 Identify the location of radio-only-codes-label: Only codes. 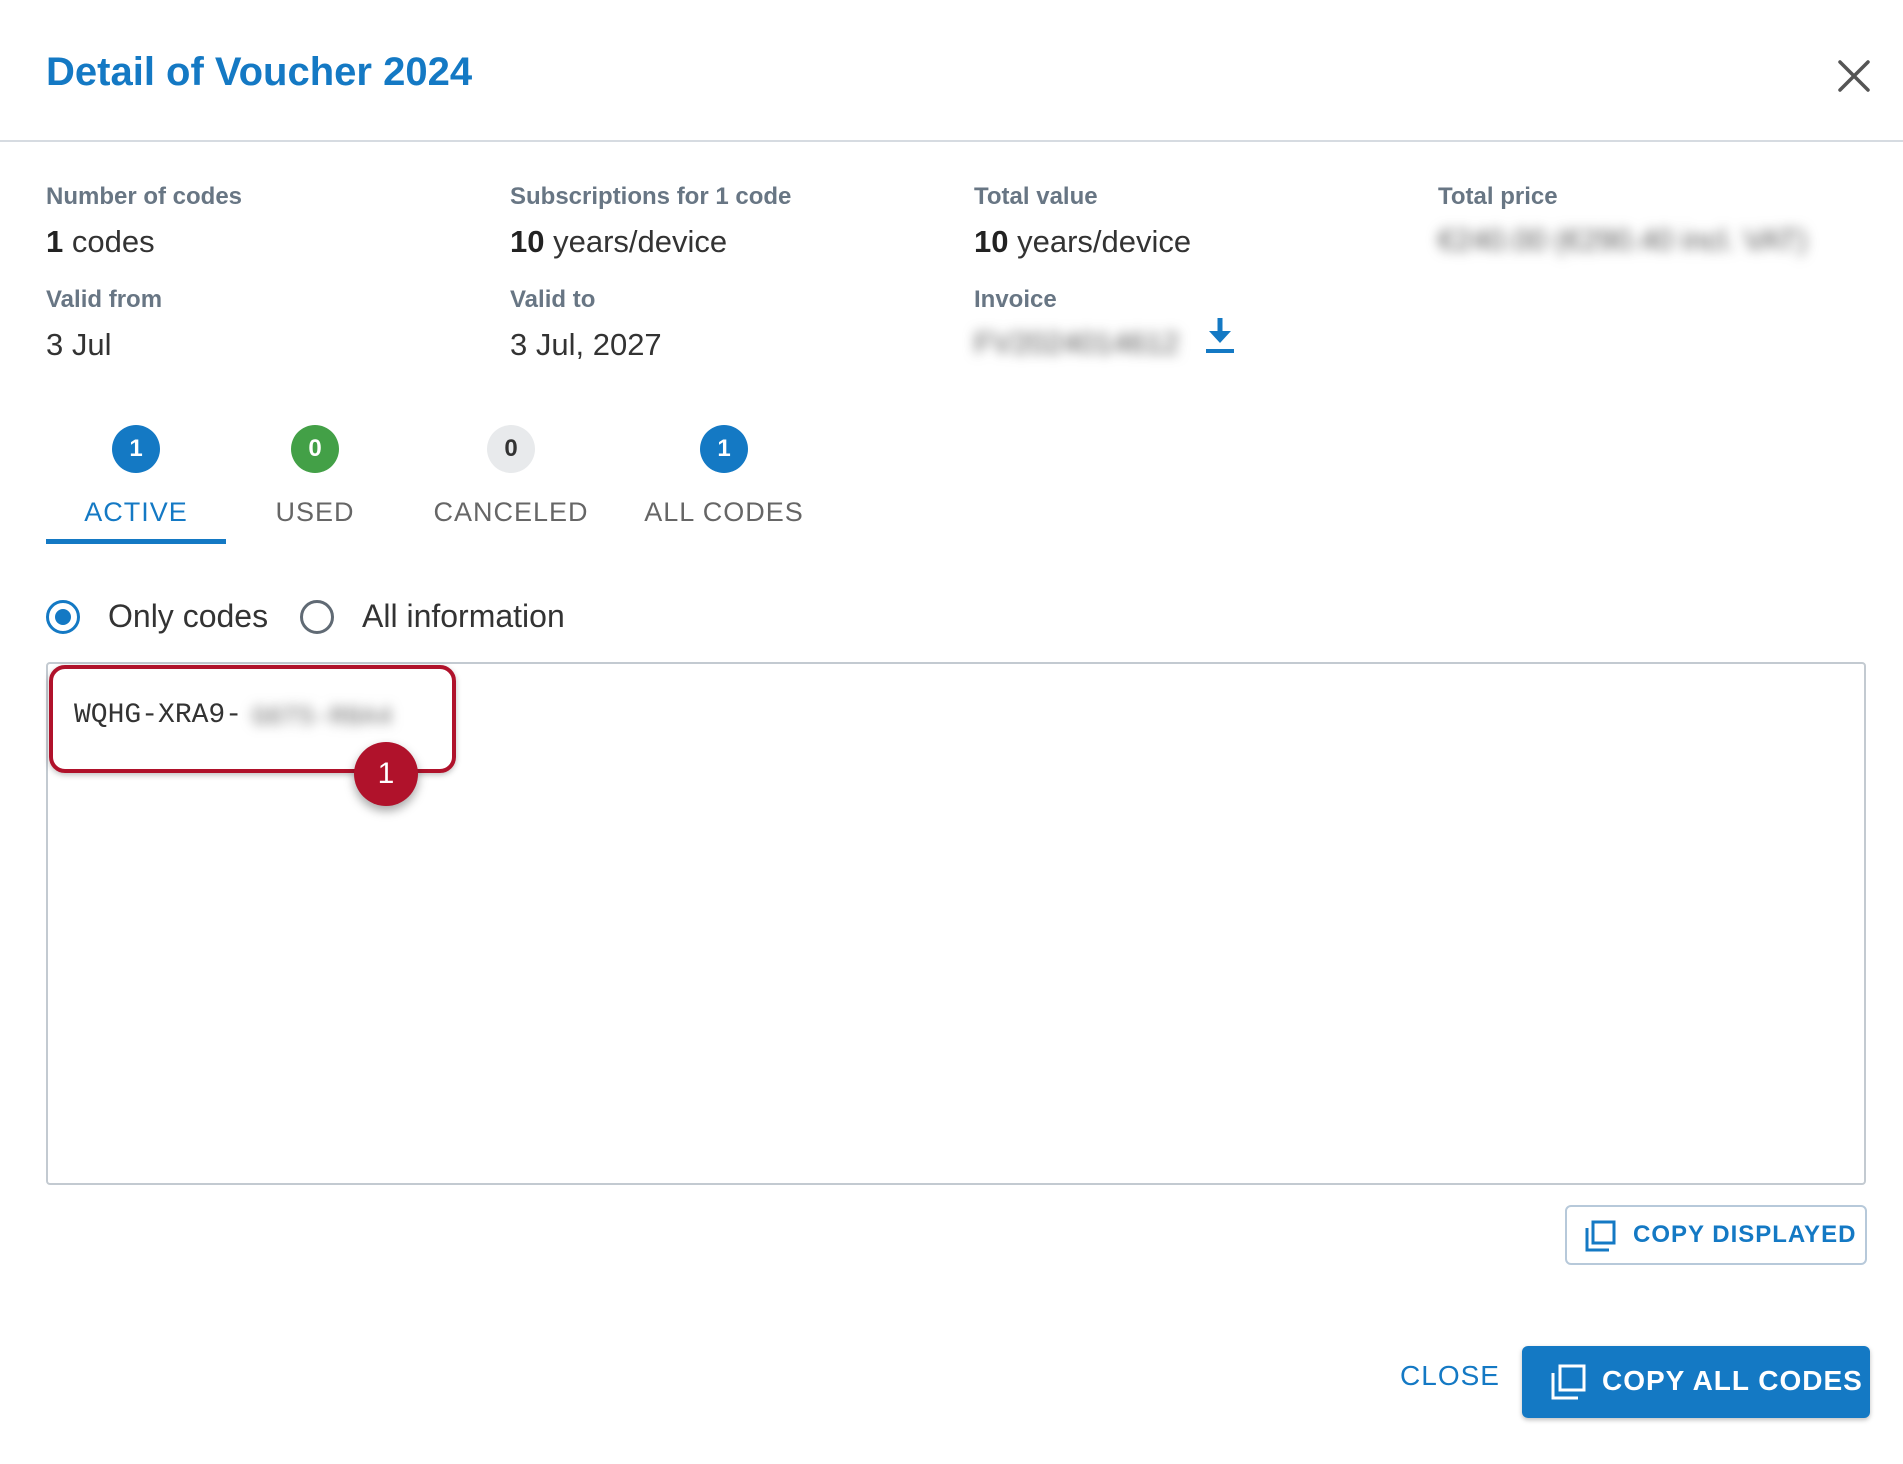
(188, 616).